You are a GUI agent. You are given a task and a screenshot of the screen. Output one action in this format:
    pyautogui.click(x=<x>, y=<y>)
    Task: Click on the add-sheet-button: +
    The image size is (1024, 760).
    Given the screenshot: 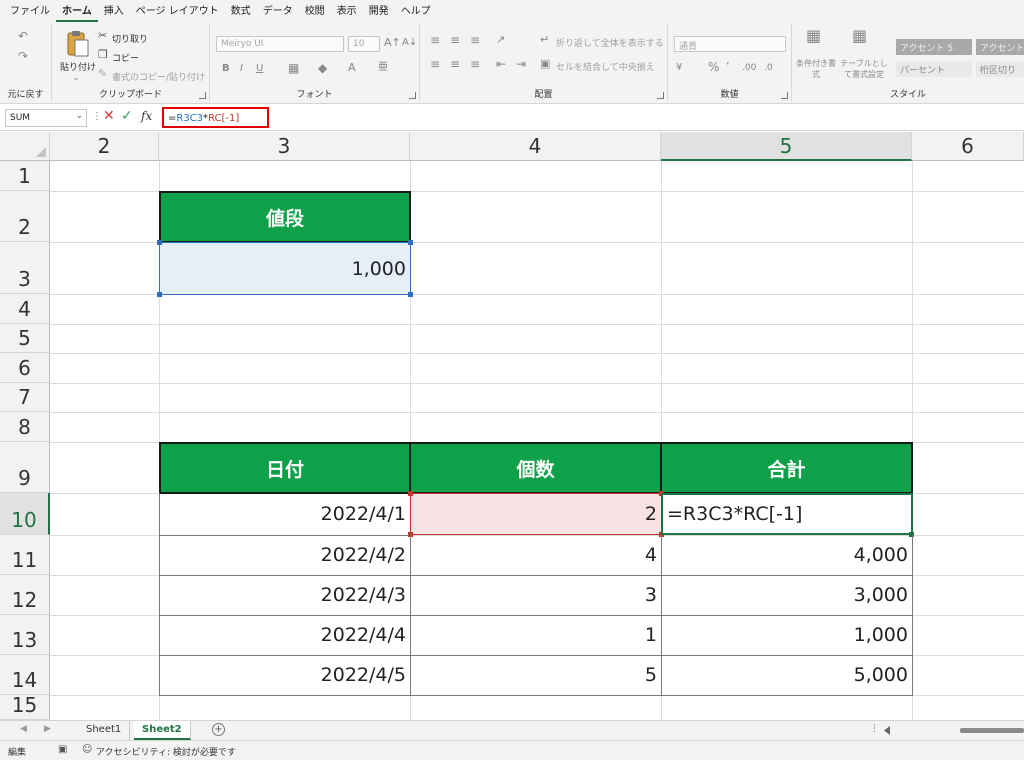 What is the action you would take?
    pyautogui.click(x=218, y=729)
    